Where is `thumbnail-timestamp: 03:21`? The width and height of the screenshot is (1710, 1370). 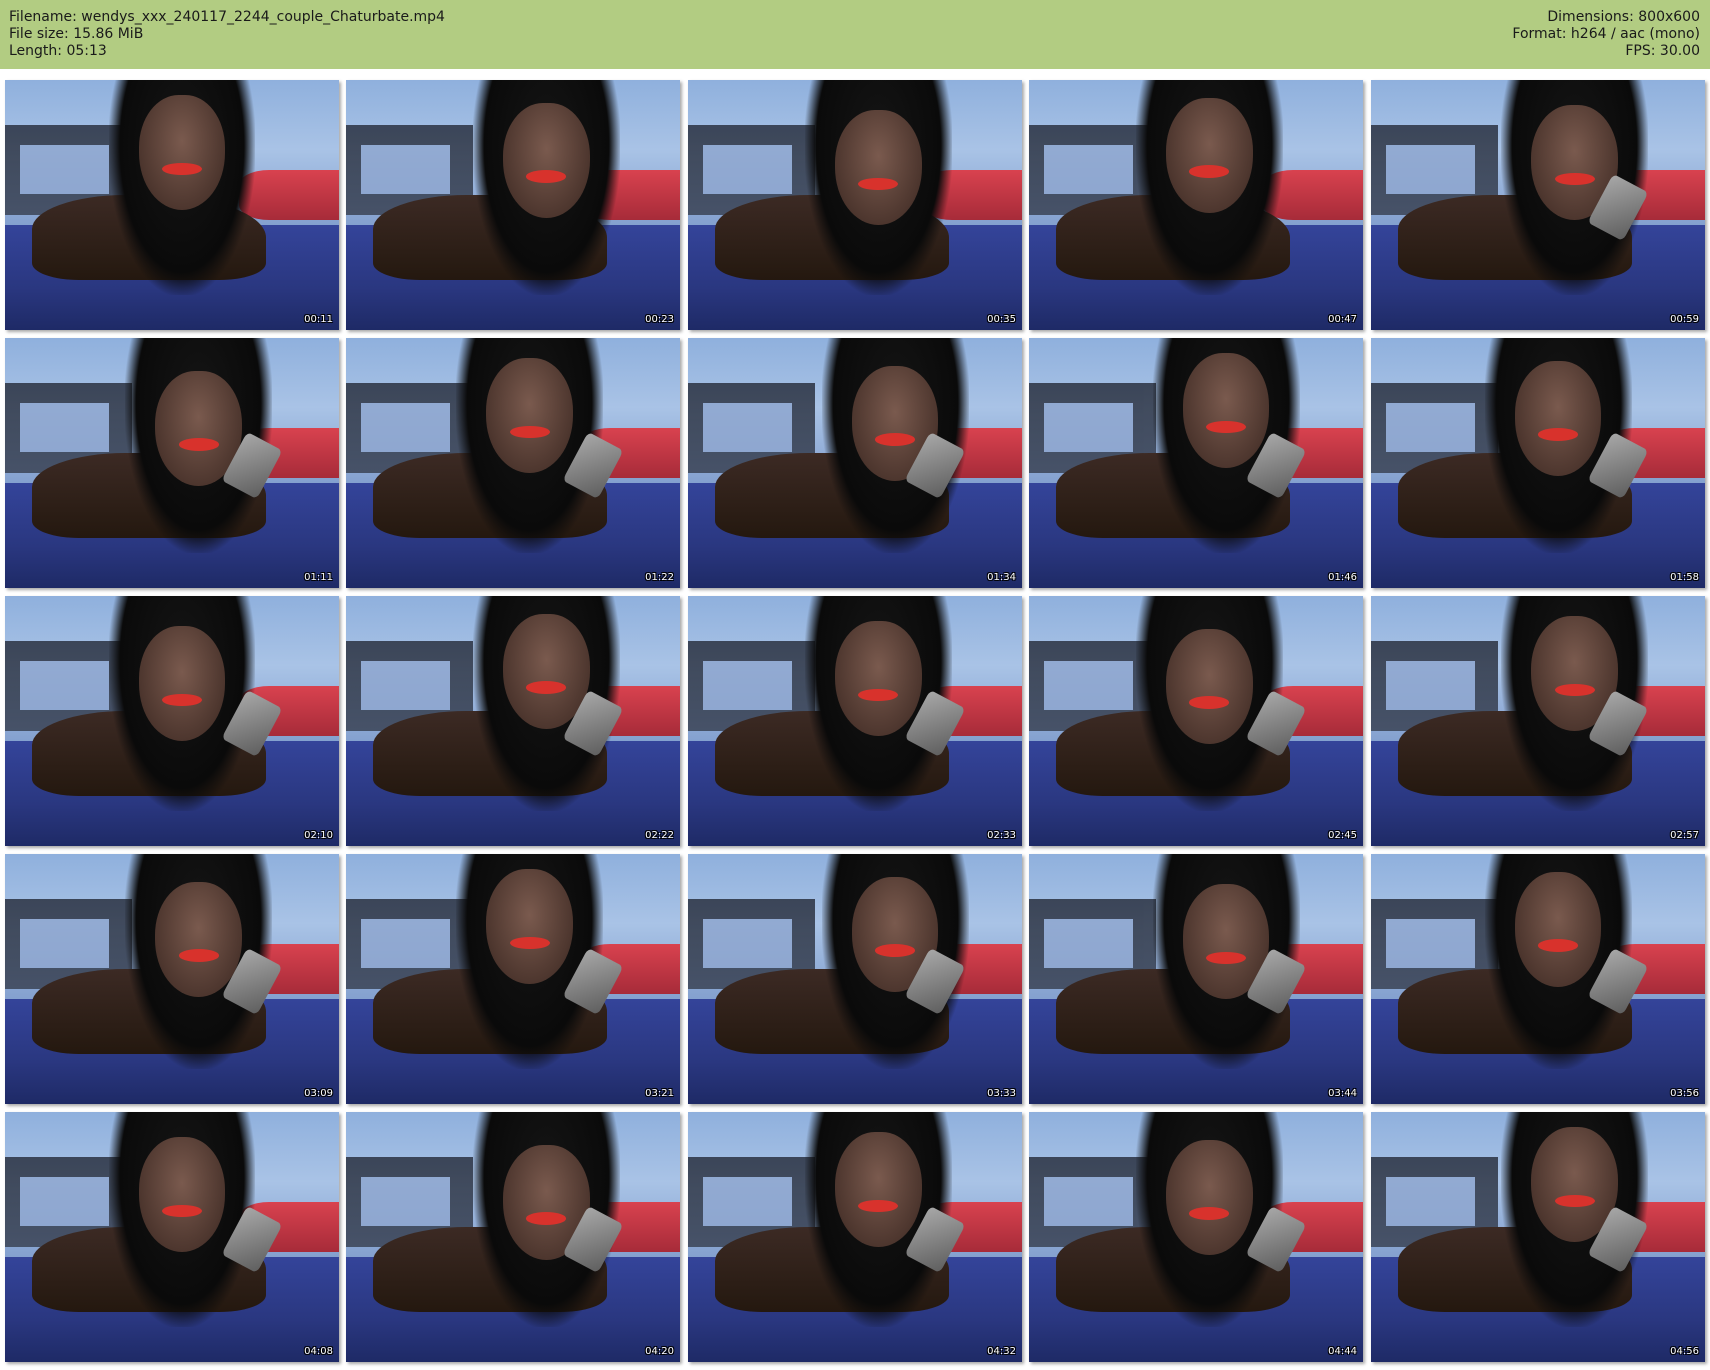
thumbnail-timestamp: 03:21 is located at coordinates (659, 1093).